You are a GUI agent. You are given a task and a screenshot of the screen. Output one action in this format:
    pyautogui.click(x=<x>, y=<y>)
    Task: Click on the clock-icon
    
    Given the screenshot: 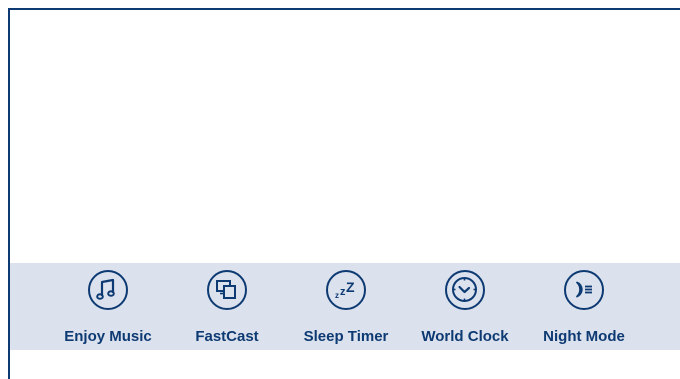 What is the action you would take?
    pyautogui.click(x=465, y=290)
    